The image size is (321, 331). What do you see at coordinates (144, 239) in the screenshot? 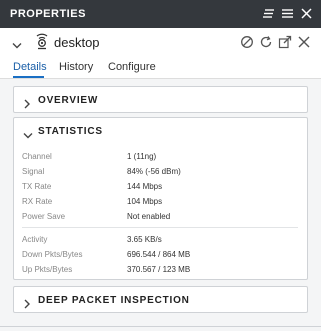
I see `stat-value: 3.65 KB/s` at bounding box center [144, 239].